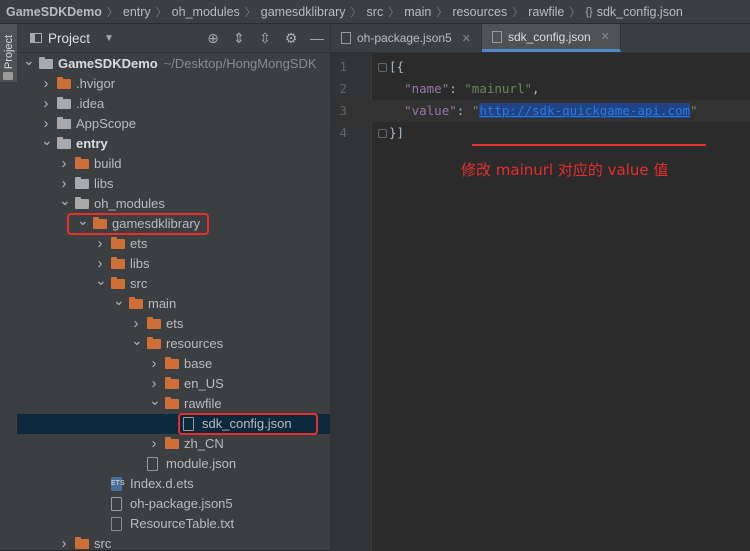  I want to click on tree-item-label: Index.d.ets, so click(162, 483).